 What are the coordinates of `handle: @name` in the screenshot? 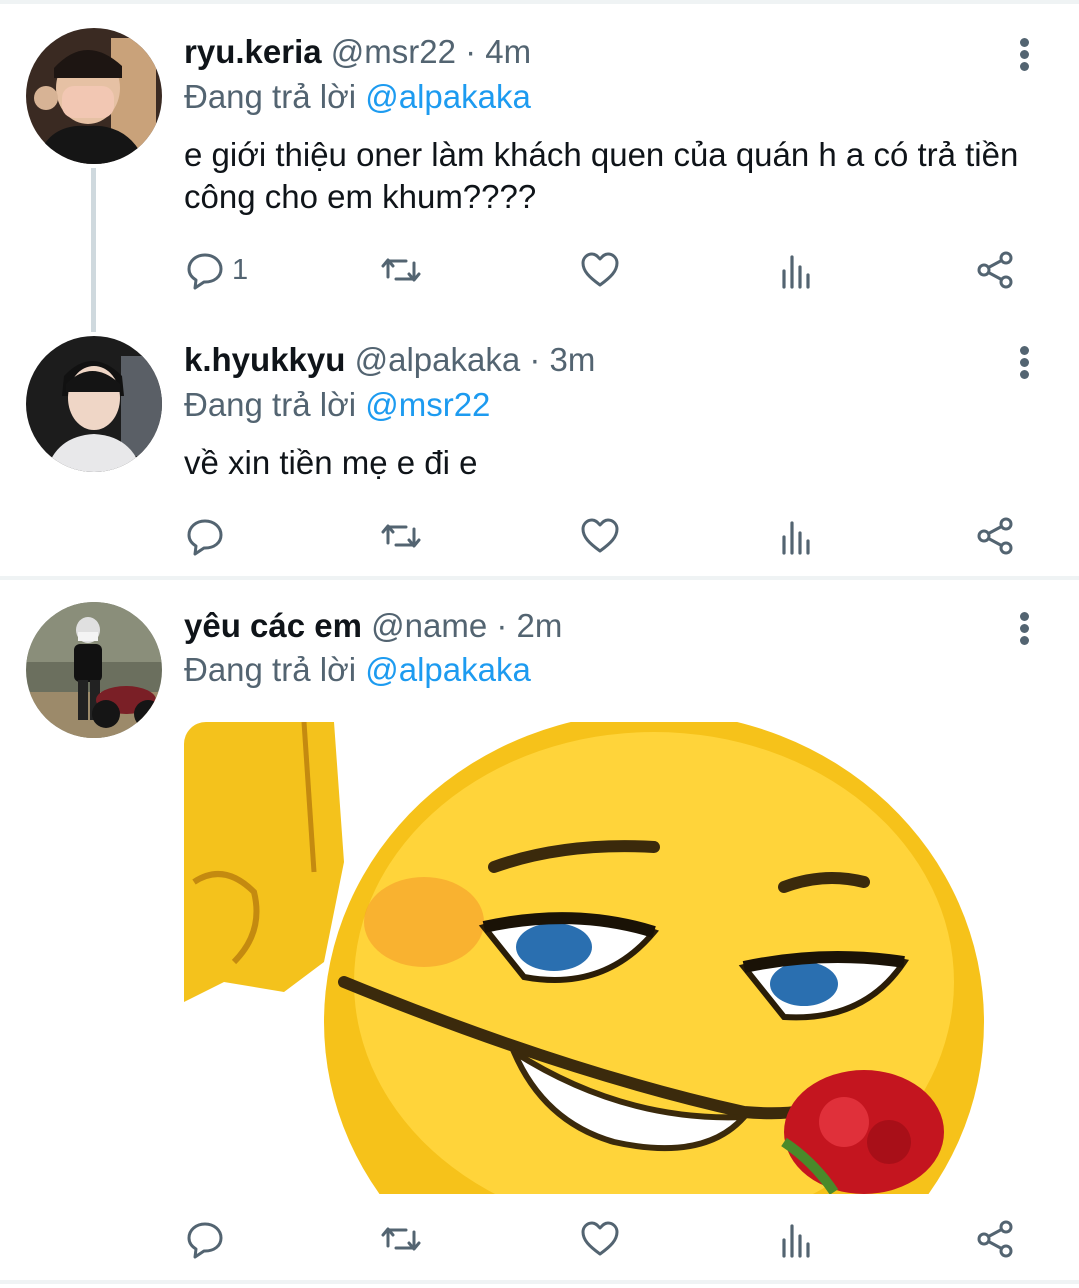 It's located at (429, 625).